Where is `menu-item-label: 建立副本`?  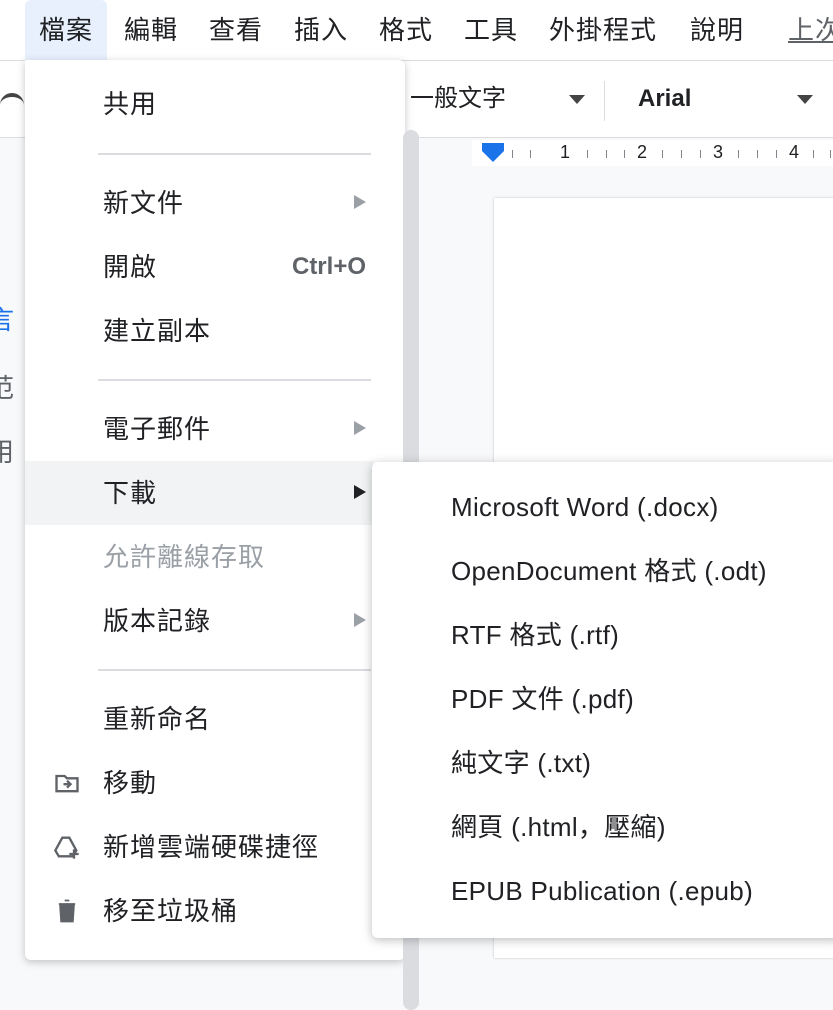 menu-item-label: 建立副本 is located at coordinates (157, 331).